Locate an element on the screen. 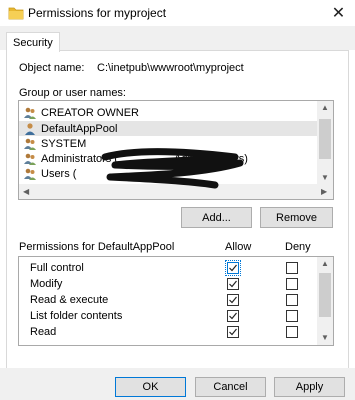  tab-security: Security is located at coordinates (33, 42).